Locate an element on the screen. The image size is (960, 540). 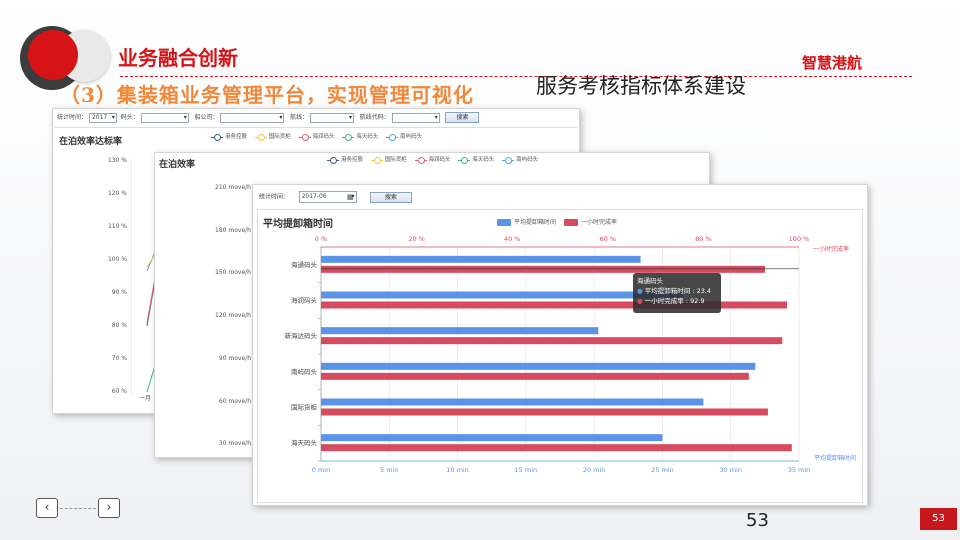
x-bottom-tick-label: 5 min is located at coordinates (389, 470).